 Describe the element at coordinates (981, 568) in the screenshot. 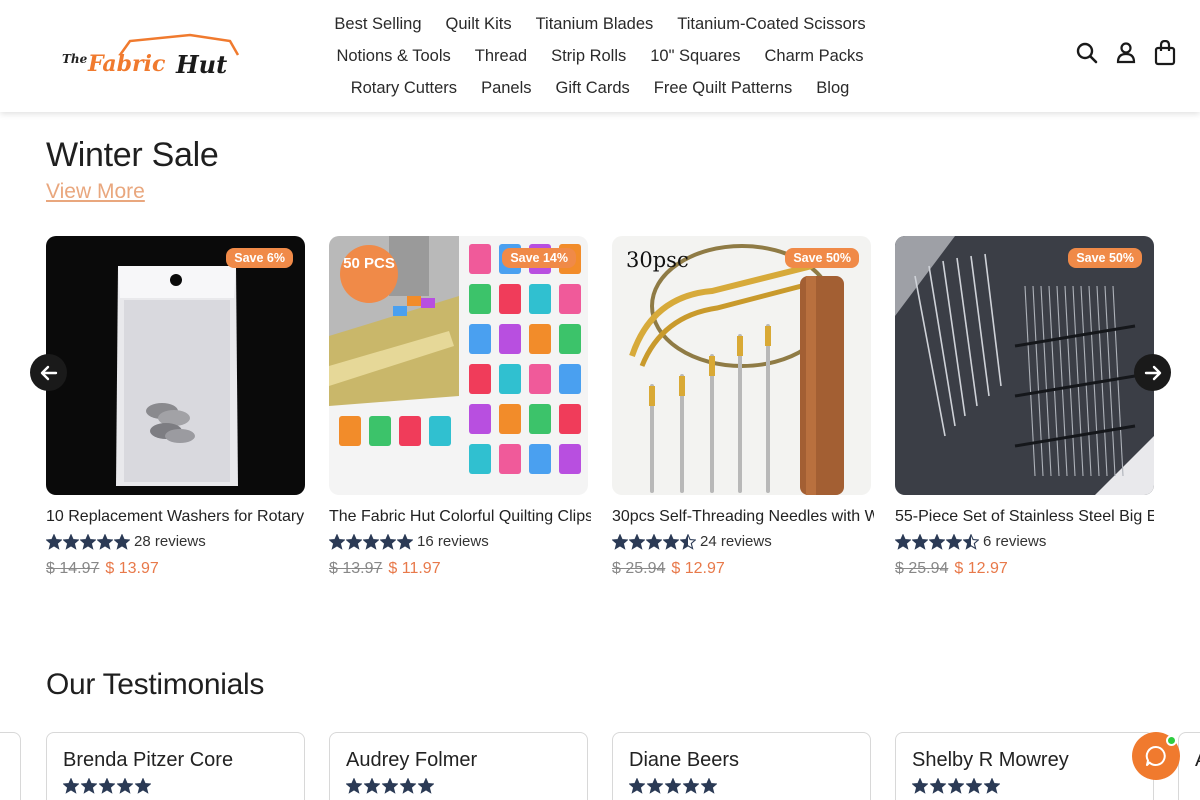

I see `sale-price: $ 12.97` at that location.